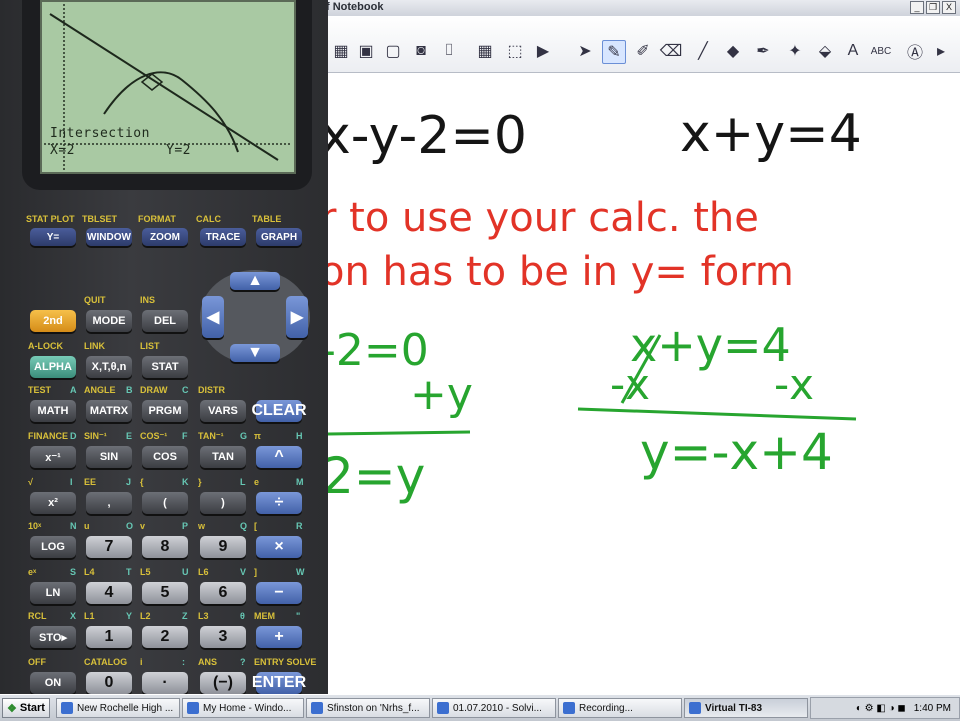  Describe the element at coordinates (223, 593) in the screenshot. I see `key-6: 6` at that location.